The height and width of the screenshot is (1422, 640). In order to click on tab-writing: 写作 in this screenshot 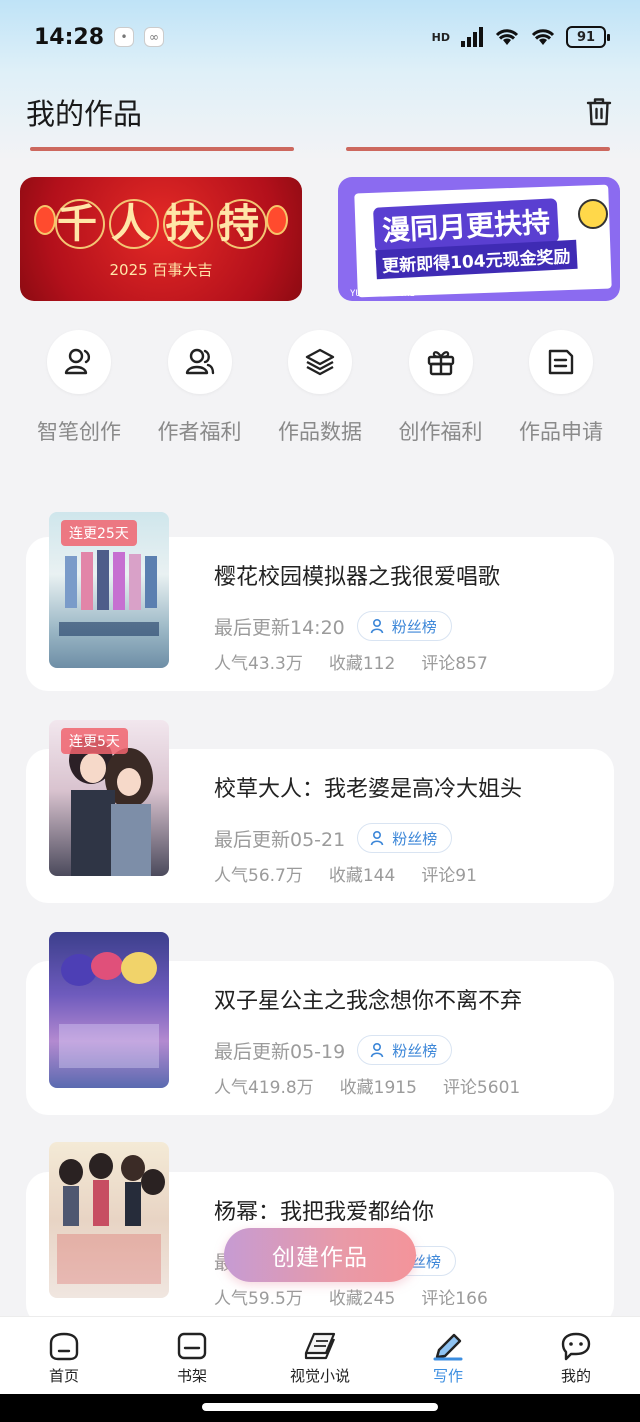, I will do `click(448, 1355)`.